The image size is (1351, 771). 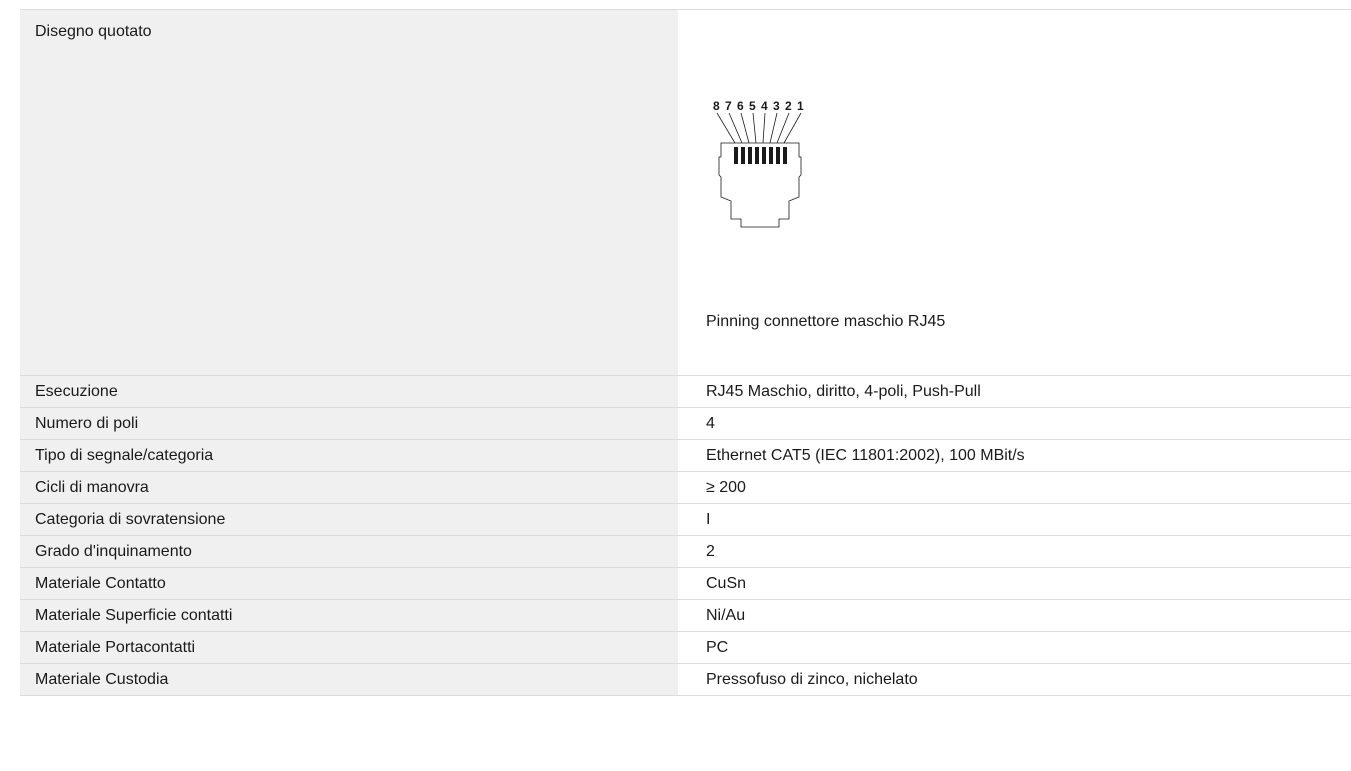 I want to click on spec-value: PC, so click(x=717, y=647).